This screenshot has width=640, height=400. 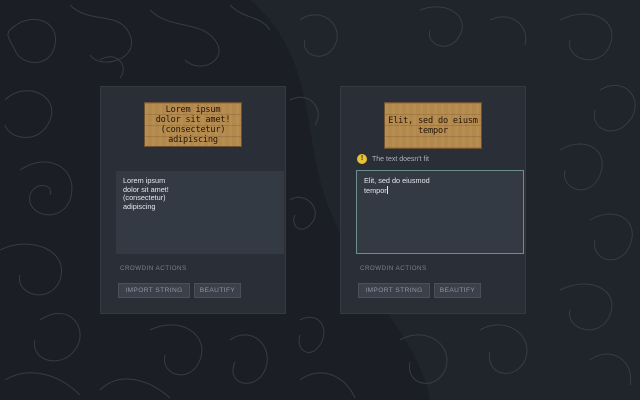 What do you see at coordinates (387, 189) in the screenshot?
I see `text-caret` at bounding box center [387, 189].